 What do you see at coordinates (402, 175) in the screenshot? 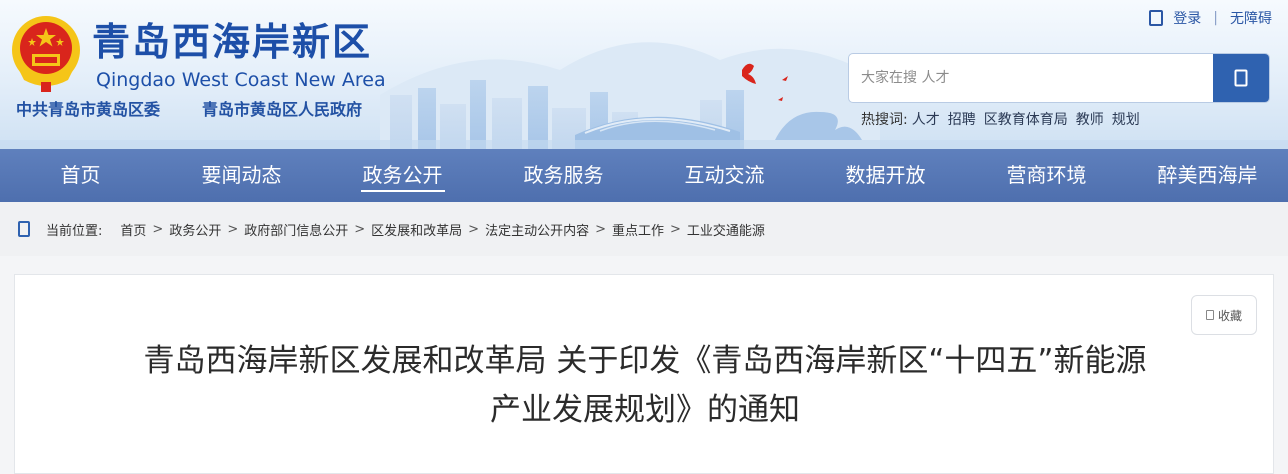
I see `nav-item-government-affairs-open: 政务公开` at bounding box center [402, 175].